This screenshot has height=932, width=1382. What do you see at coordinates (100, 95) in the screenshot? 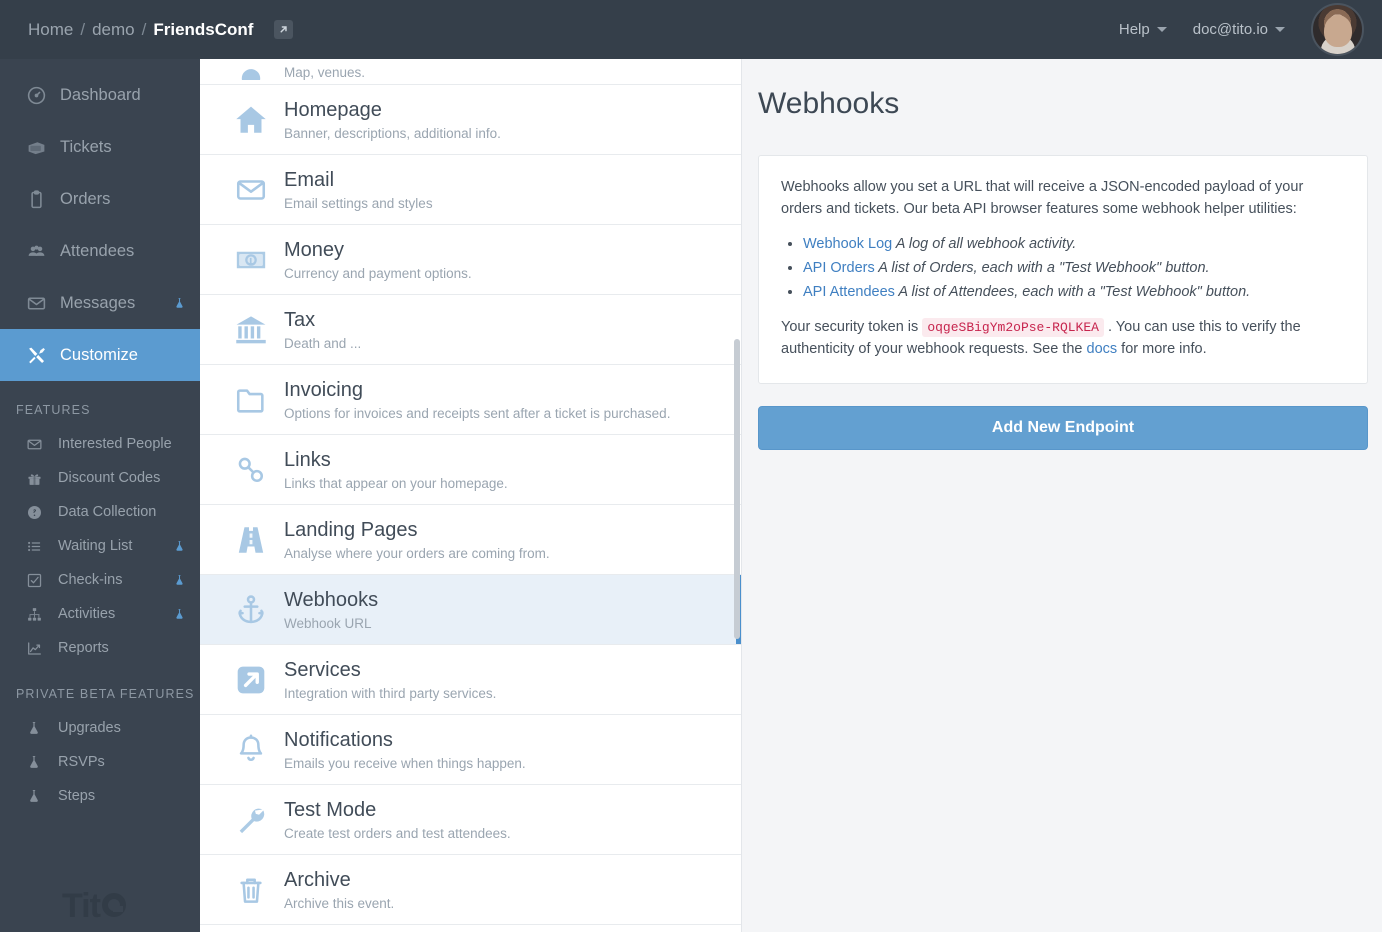
I see `sidebar-item-dashboard: Dashboard` at bounding box center [100, 95].